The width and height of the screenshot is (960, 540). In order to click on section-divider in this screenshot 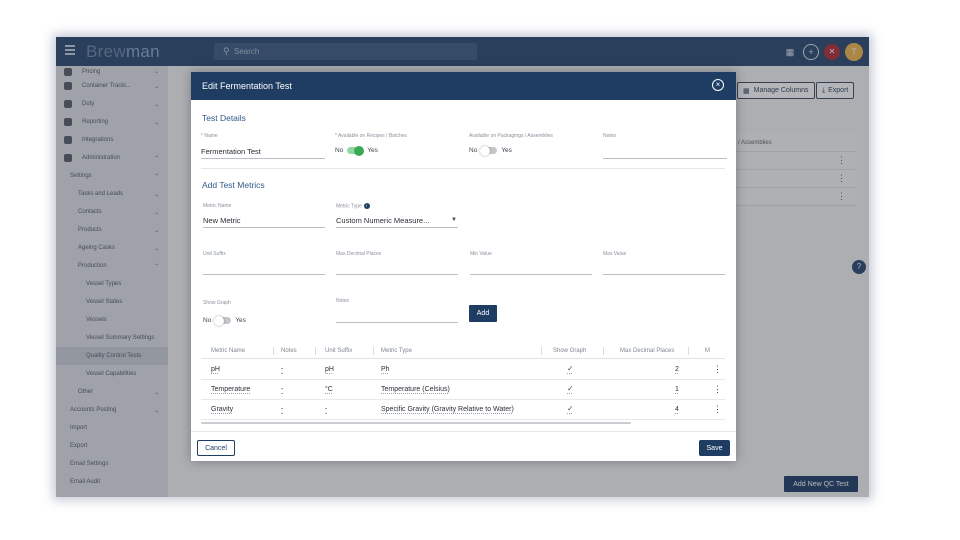, I will do `click(463, 168)`.